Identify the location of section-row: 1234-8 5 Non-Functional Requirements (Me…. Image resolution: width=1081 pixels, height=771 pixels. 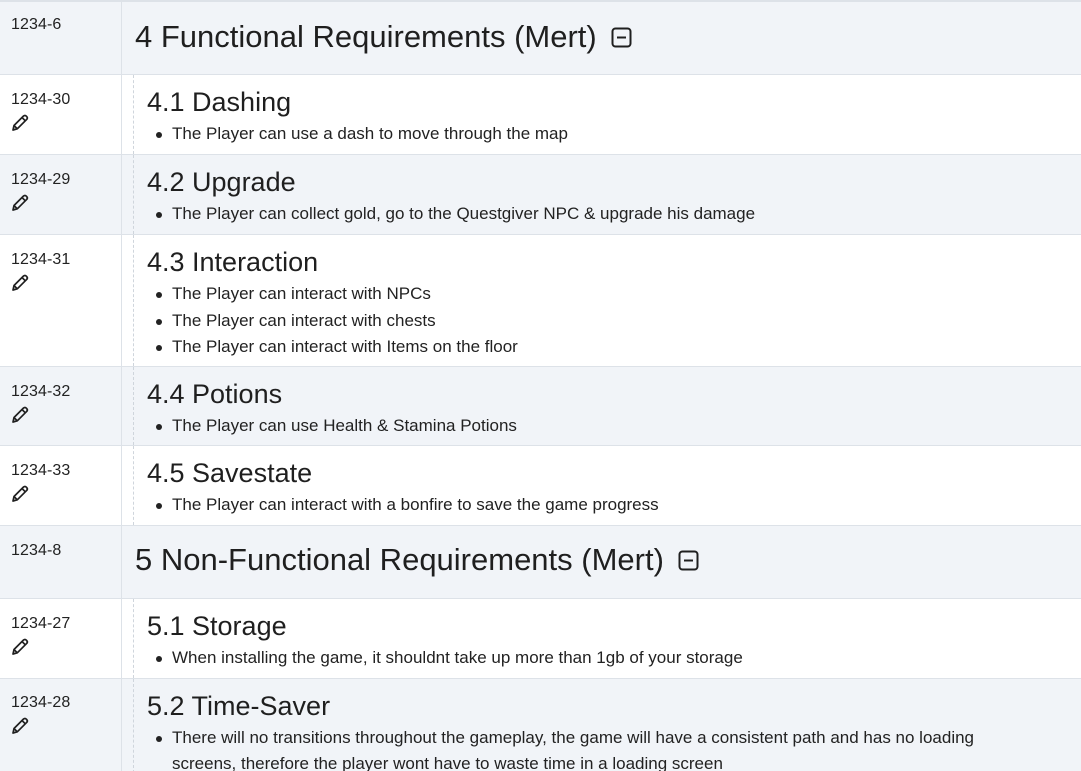
(540, 562).